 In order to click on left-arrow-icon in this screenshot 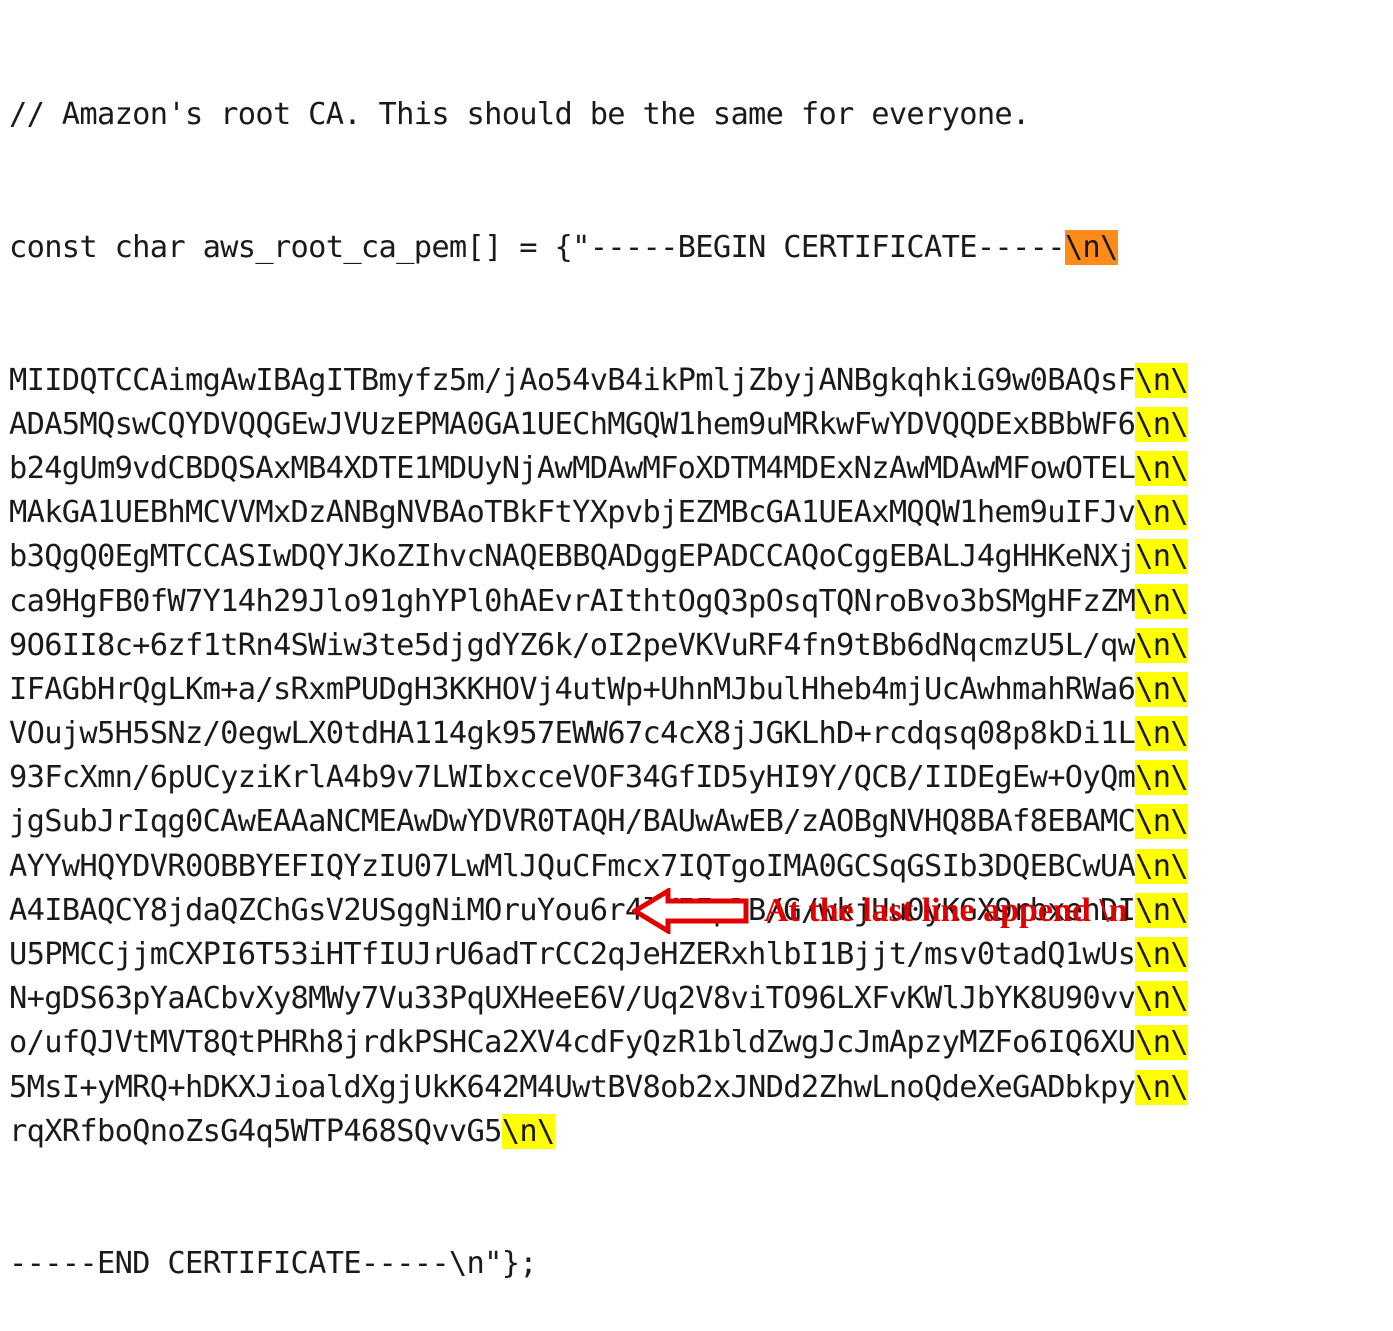, I will do `click(690, 911)`.